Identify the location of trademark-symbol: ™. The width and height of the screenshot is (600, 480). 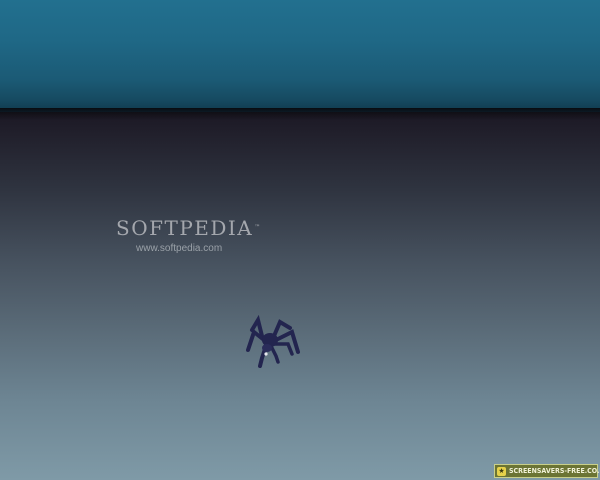
(258, 227).